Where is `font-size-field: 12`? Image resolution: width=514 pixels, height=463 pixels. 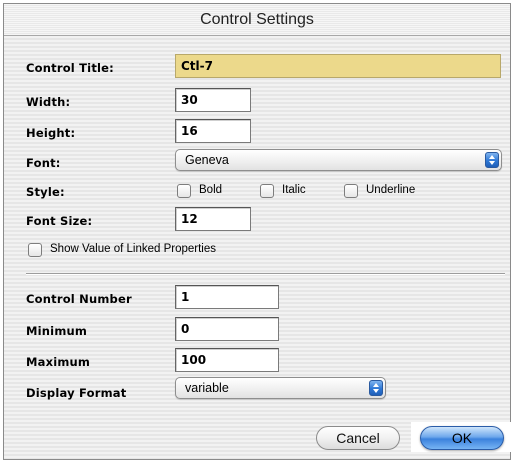
font-size-field: 12 is located at coordinates (213, 219).